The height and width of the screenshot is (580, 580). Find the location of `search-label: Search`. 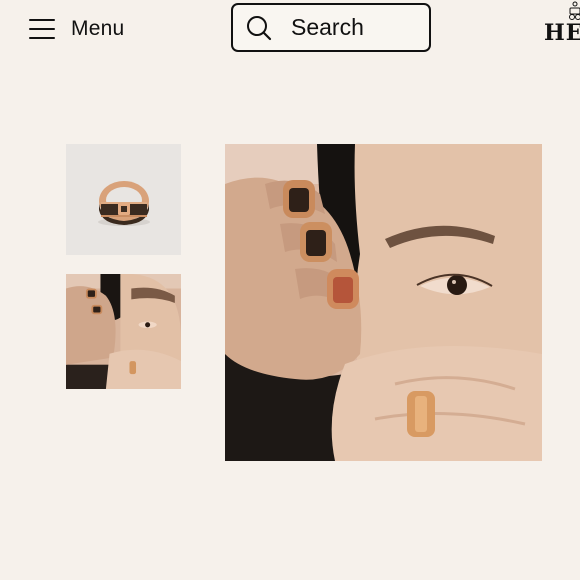

search-label: Search is located at coordinates (327, 27).